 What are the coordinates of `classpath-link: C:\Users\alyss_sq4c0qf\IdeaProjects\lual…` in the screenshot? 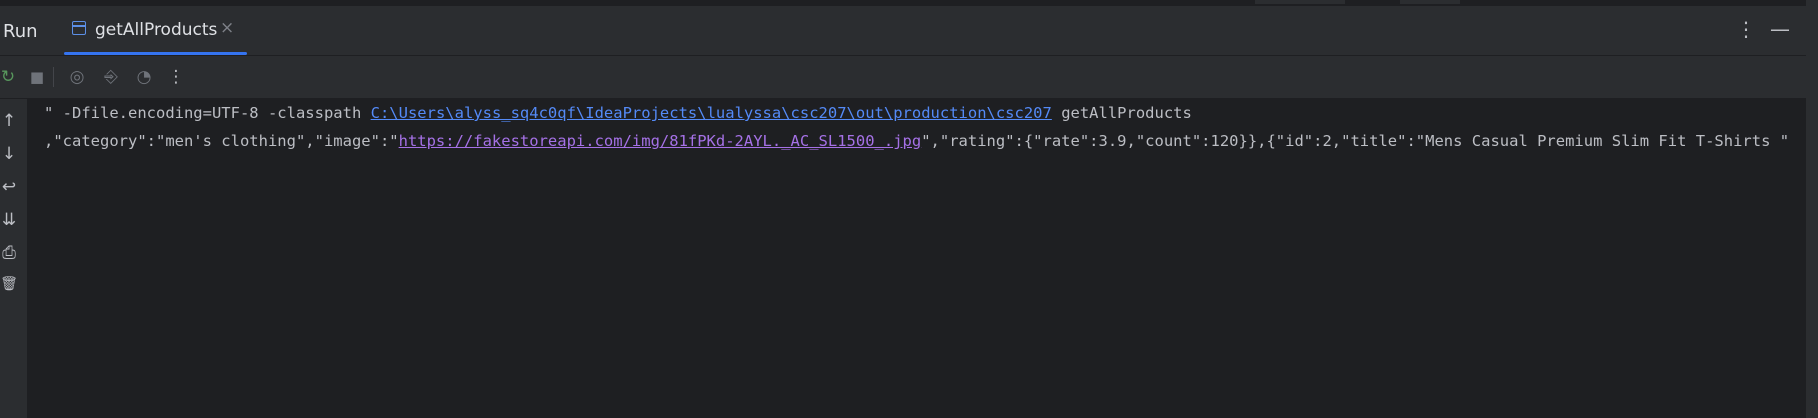 It's located at (711, 113).